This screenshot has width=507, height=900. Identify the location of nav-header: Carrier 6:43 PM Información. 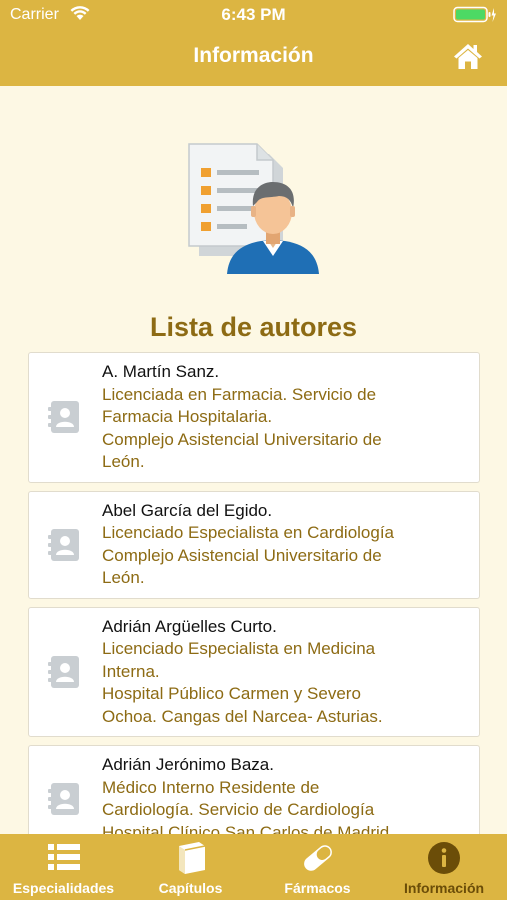
(253, 43).